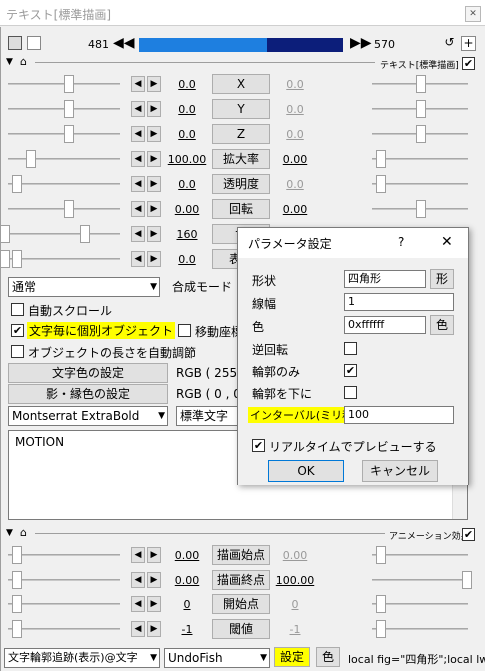 The height and width of the screenshot is (671, 485). Describe the element at coordinates (468, 43) in the screenshot. I see `add-icon: +` at that location.